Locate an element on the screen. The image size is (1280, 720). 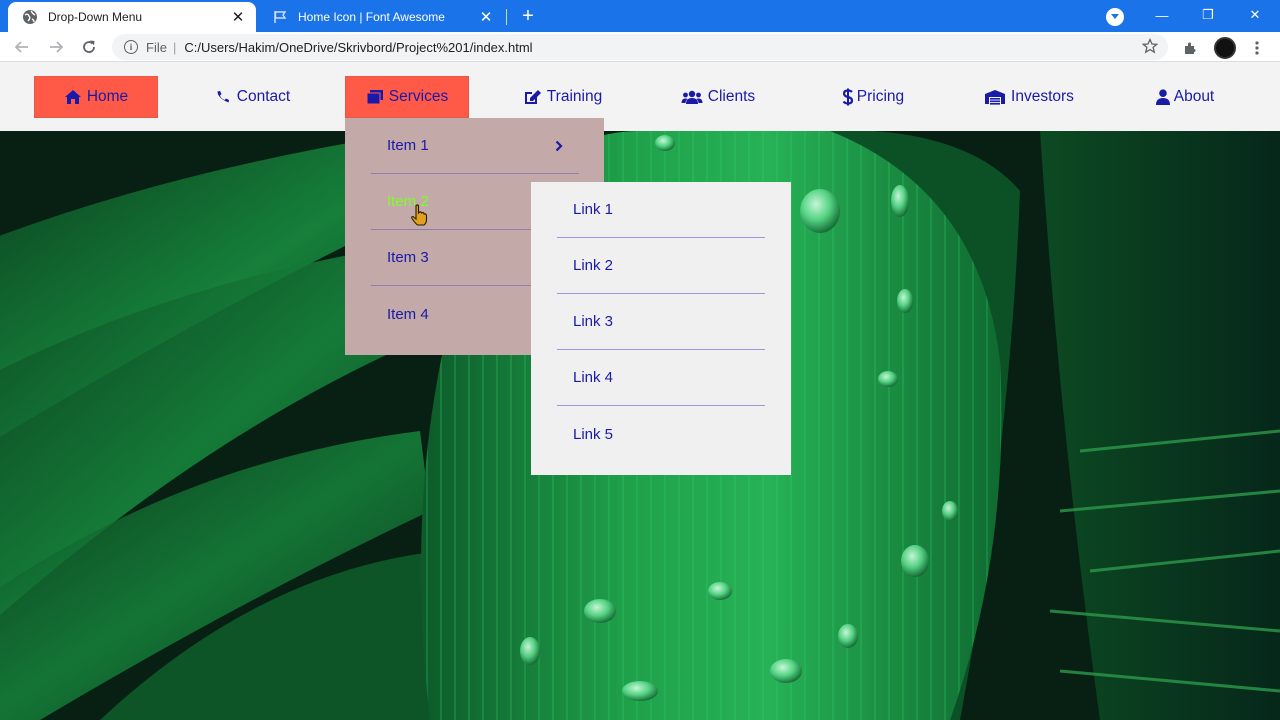
submenu-link-1: Link 1 is located at coordinates (661, 210).